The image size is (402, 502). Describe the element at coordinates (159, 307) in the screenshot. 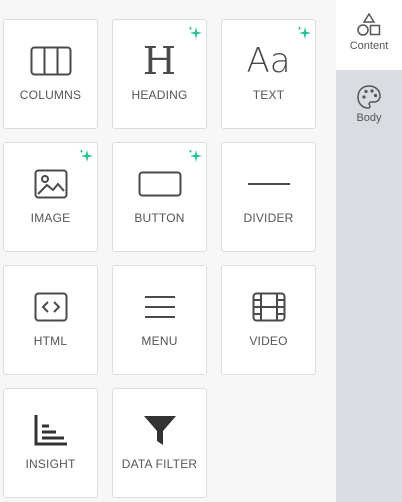

I see `menu-icon` at that location.